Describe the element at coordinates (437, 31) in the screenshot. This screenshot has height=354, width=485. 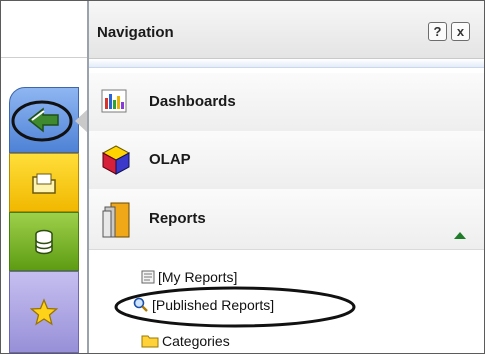
I see `help-button: ?` at that location.